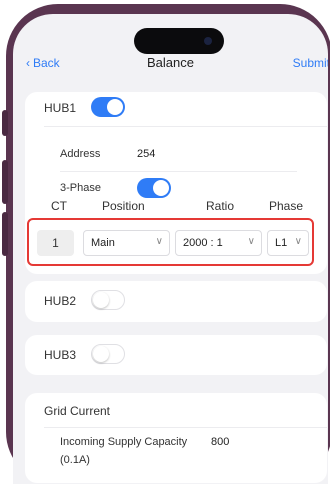 The image size is (330, 484). Describe the element at coordinates (220, 206) in the screenshot. I see `column-ratio: Ratio` at that location.